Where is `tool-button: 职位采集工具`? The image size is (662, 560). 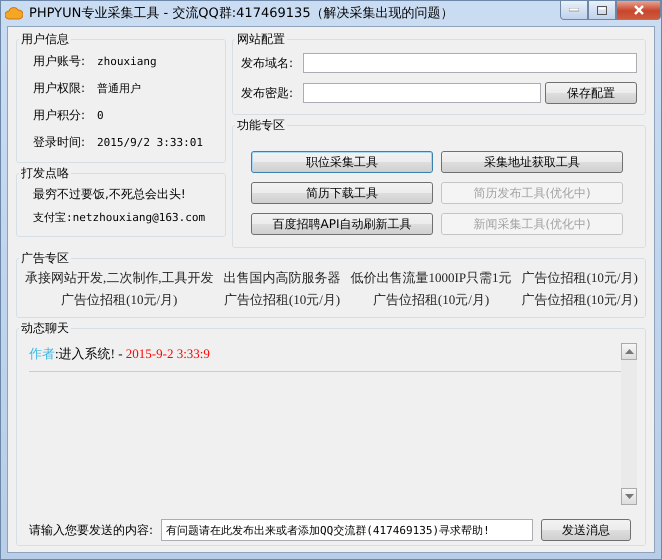 tool-button: 职位采集工具 is located at coordinates (342, 162).